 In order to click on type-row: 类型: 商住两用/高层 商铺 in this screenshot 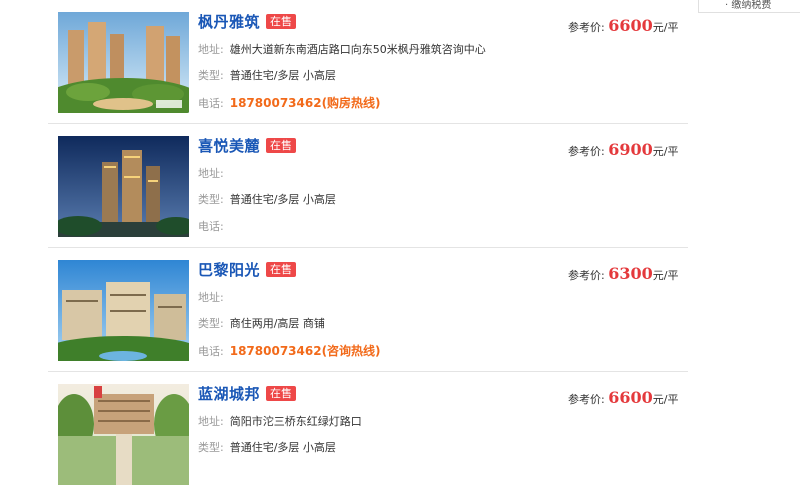, I will do `click(261, 323)`.